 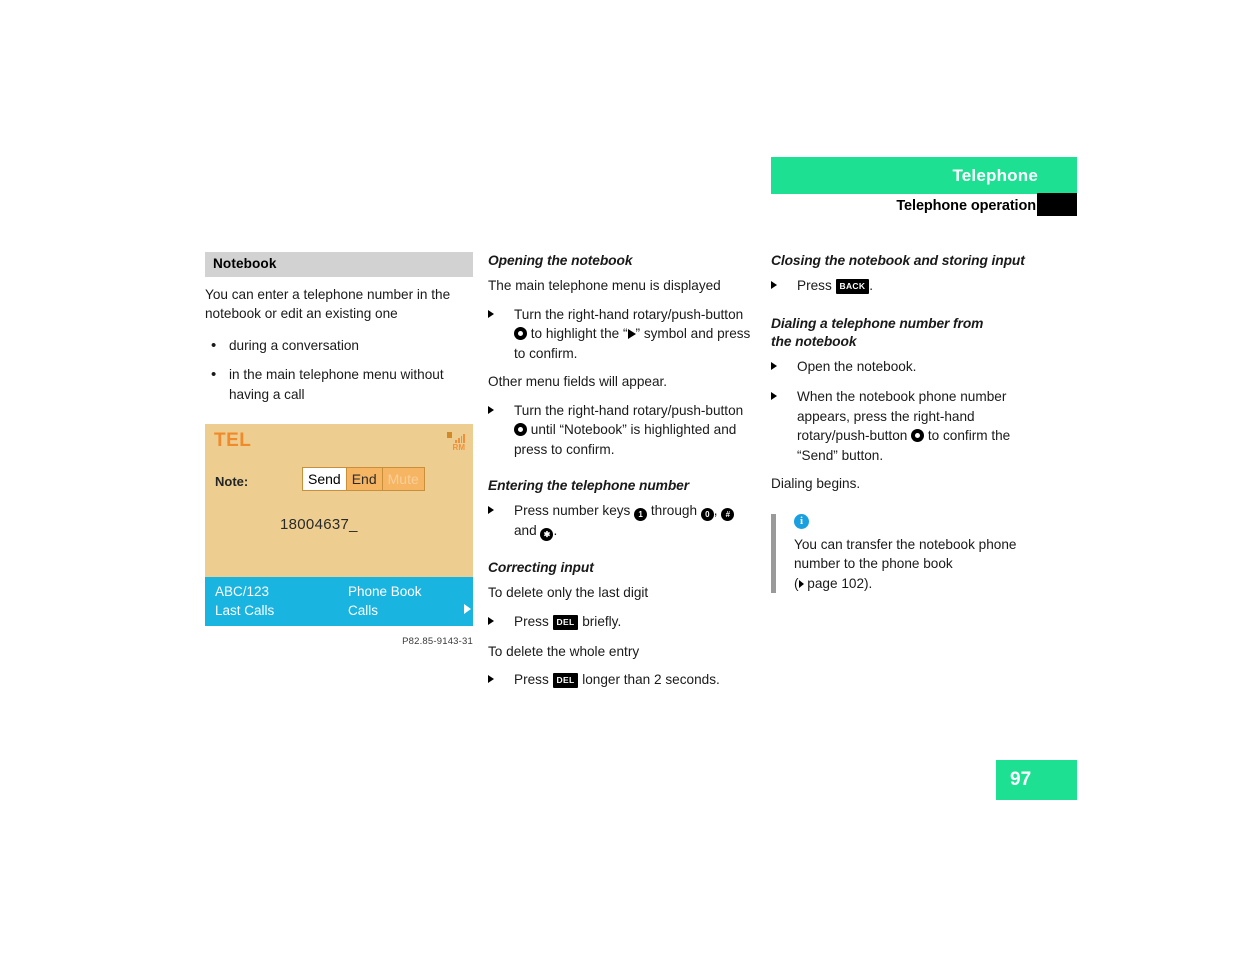 What do you see at coordinates (877, 323) in the screenshot?
I see `heading-line-1: Dialing a telephone number from` at bounding box center [877, 323].